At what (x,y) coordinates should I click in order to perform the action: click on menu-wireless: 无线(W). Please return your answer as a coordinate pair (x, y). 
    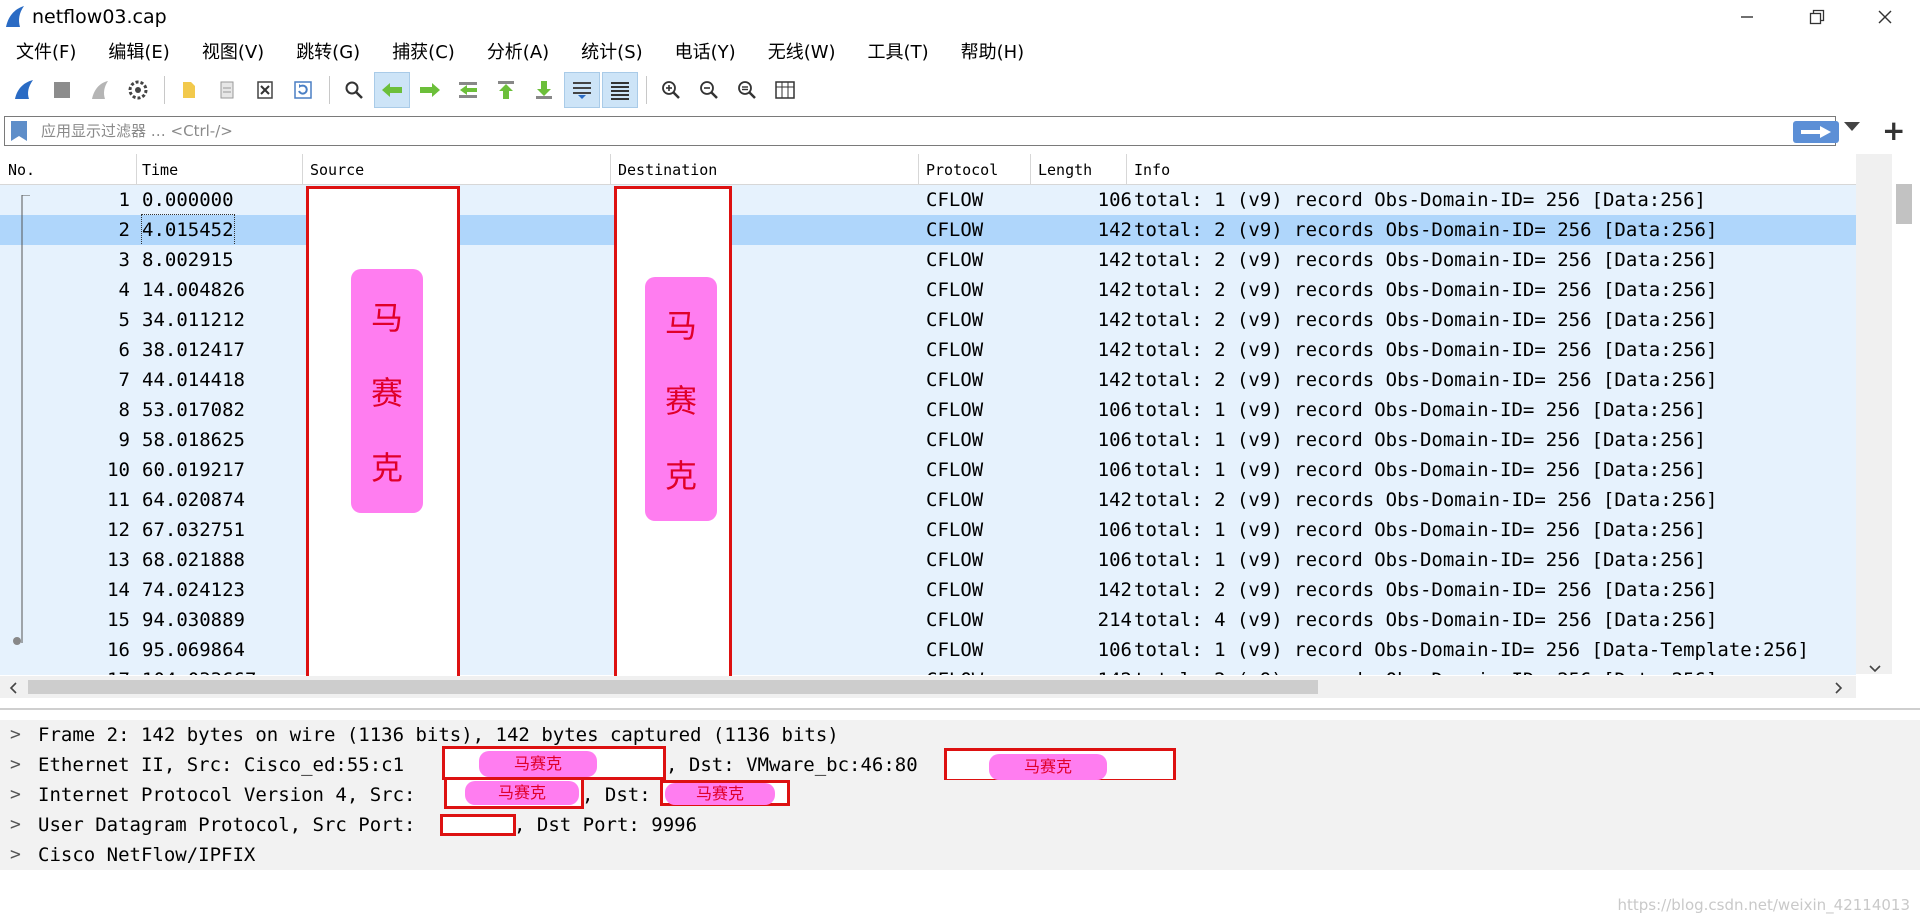
    Looking at the image, I should click on (802, 51).